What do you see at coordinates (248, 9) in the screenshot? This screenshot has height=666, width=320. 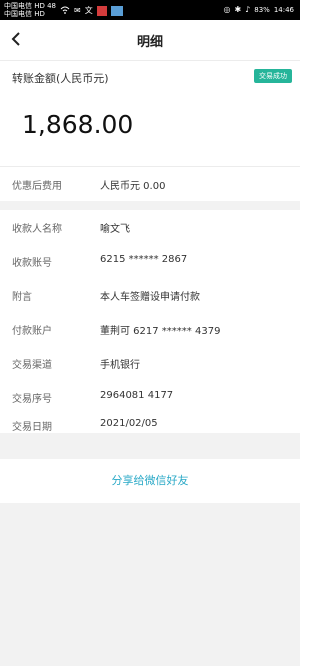 I see `mute-icon: ♪` at bounding box center [248, 9].